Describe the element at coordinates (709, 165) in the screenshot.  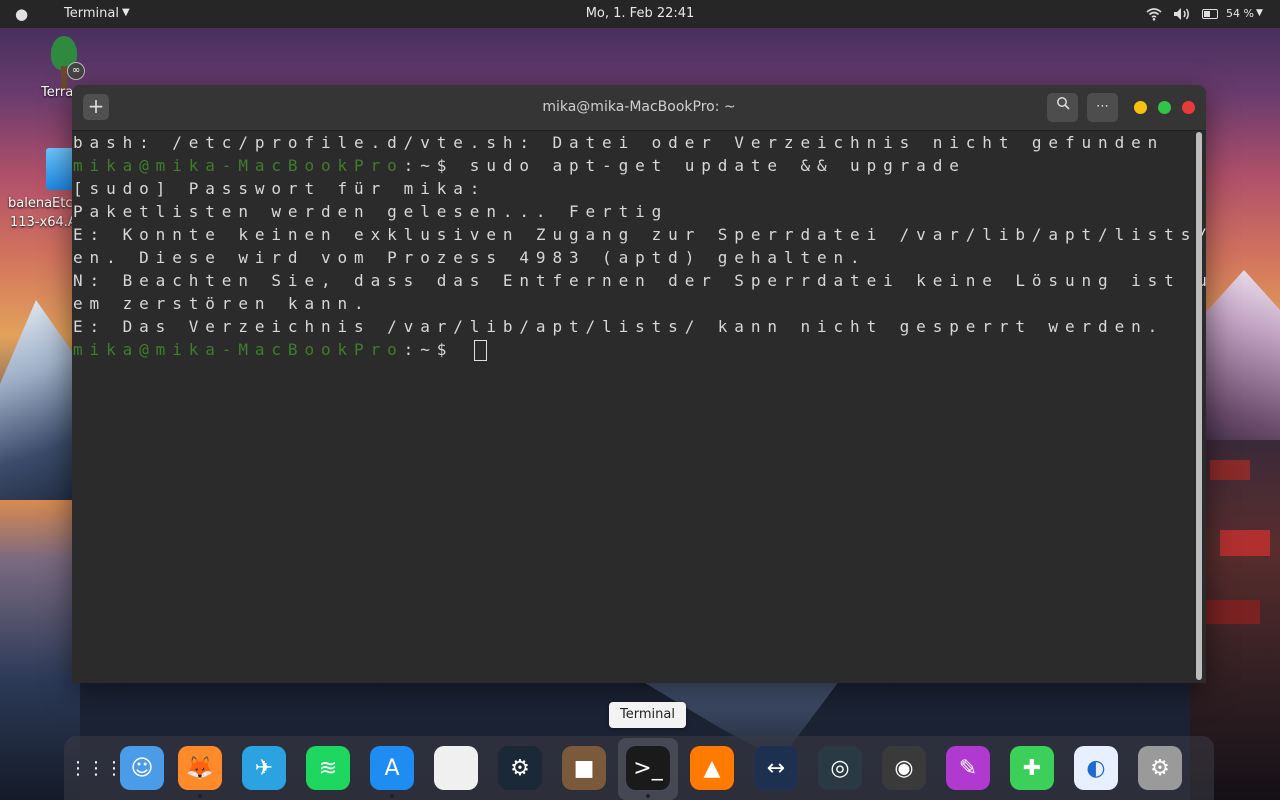
I see `command-text: sudo apt-get update && upgrade` at that location.